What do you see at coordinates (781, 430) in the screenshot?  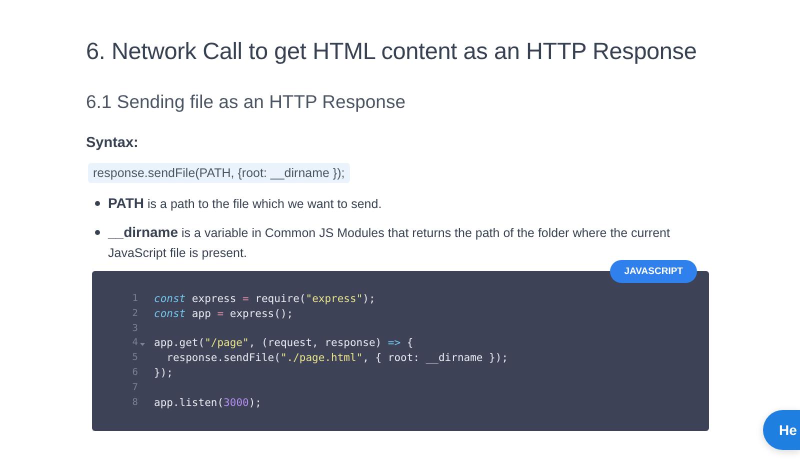 I see `help-button: He` at bounding box center [781, 430].